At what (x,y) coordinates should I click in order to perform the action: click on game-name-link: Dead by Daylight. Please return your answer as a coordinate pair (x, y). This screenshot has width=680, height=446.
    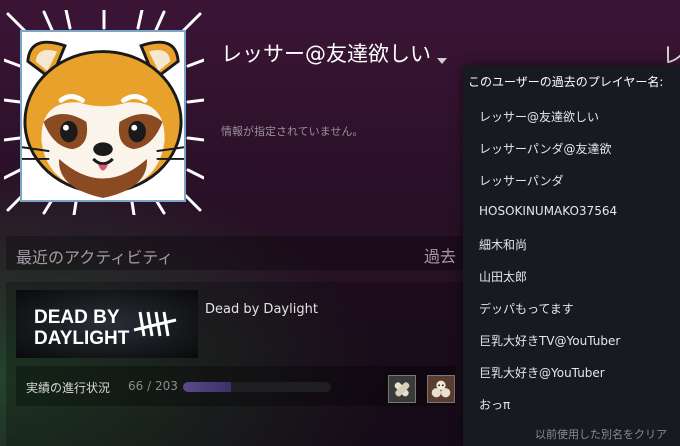
    Looking at the image, I should click on (261, 309).